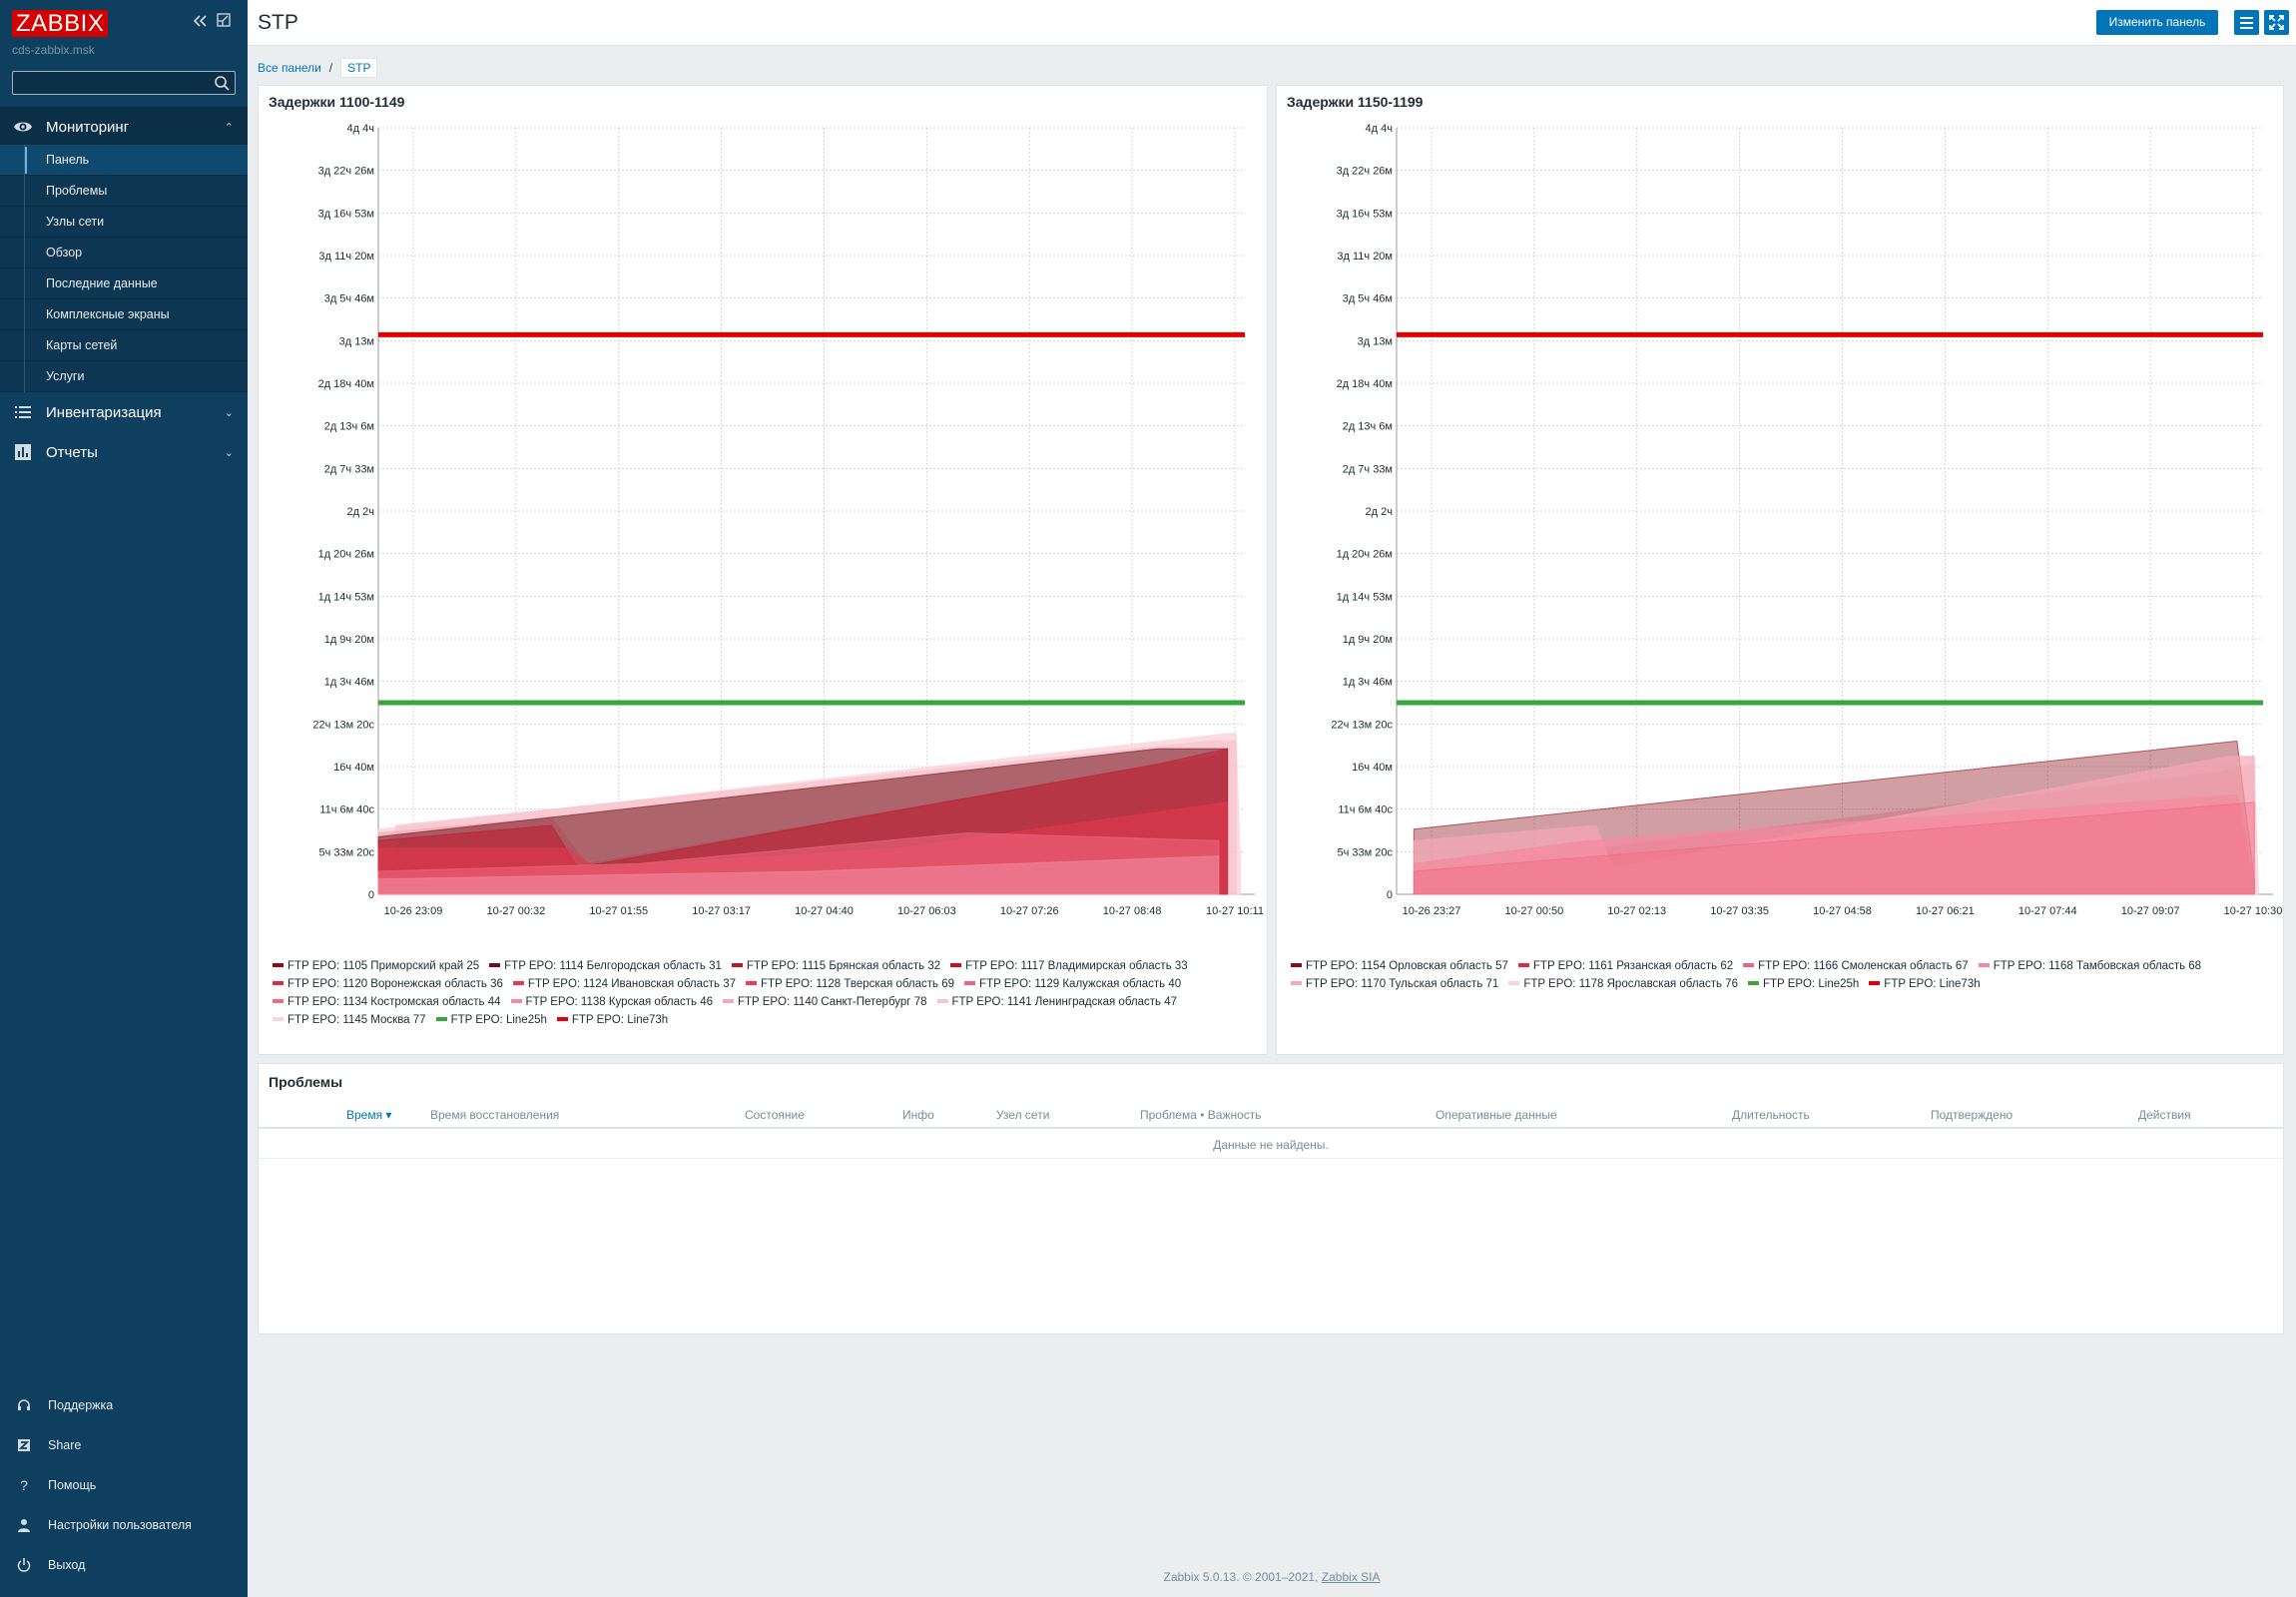 This screenshot has width=2296, height=1597. I want to click on autohide-sidebar-icon, so click(224, 22).